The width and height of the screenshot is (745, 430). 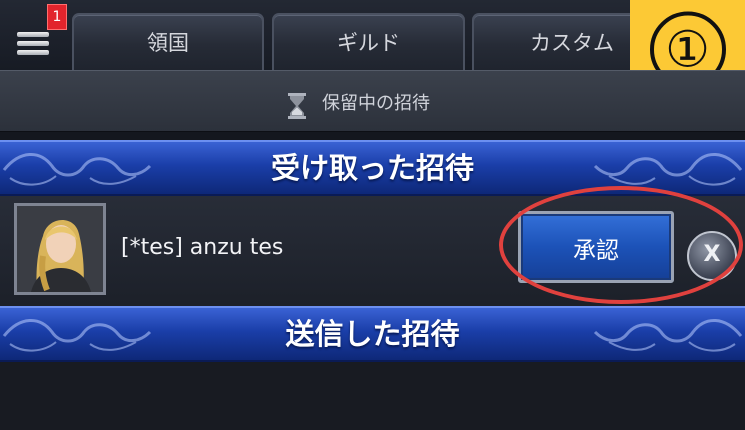 What do you see at coordinates (168, 41) in the screenshot?
I see `tab-territory: 領国` at bounding box center [168, 41].